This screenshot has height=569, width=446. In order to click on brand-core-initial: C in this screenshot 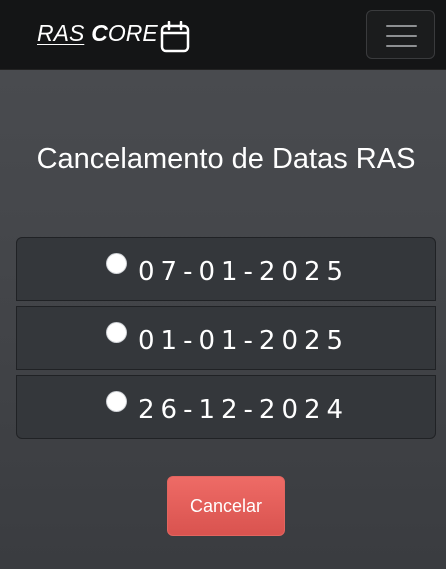, I will do `click(99, 33)`.